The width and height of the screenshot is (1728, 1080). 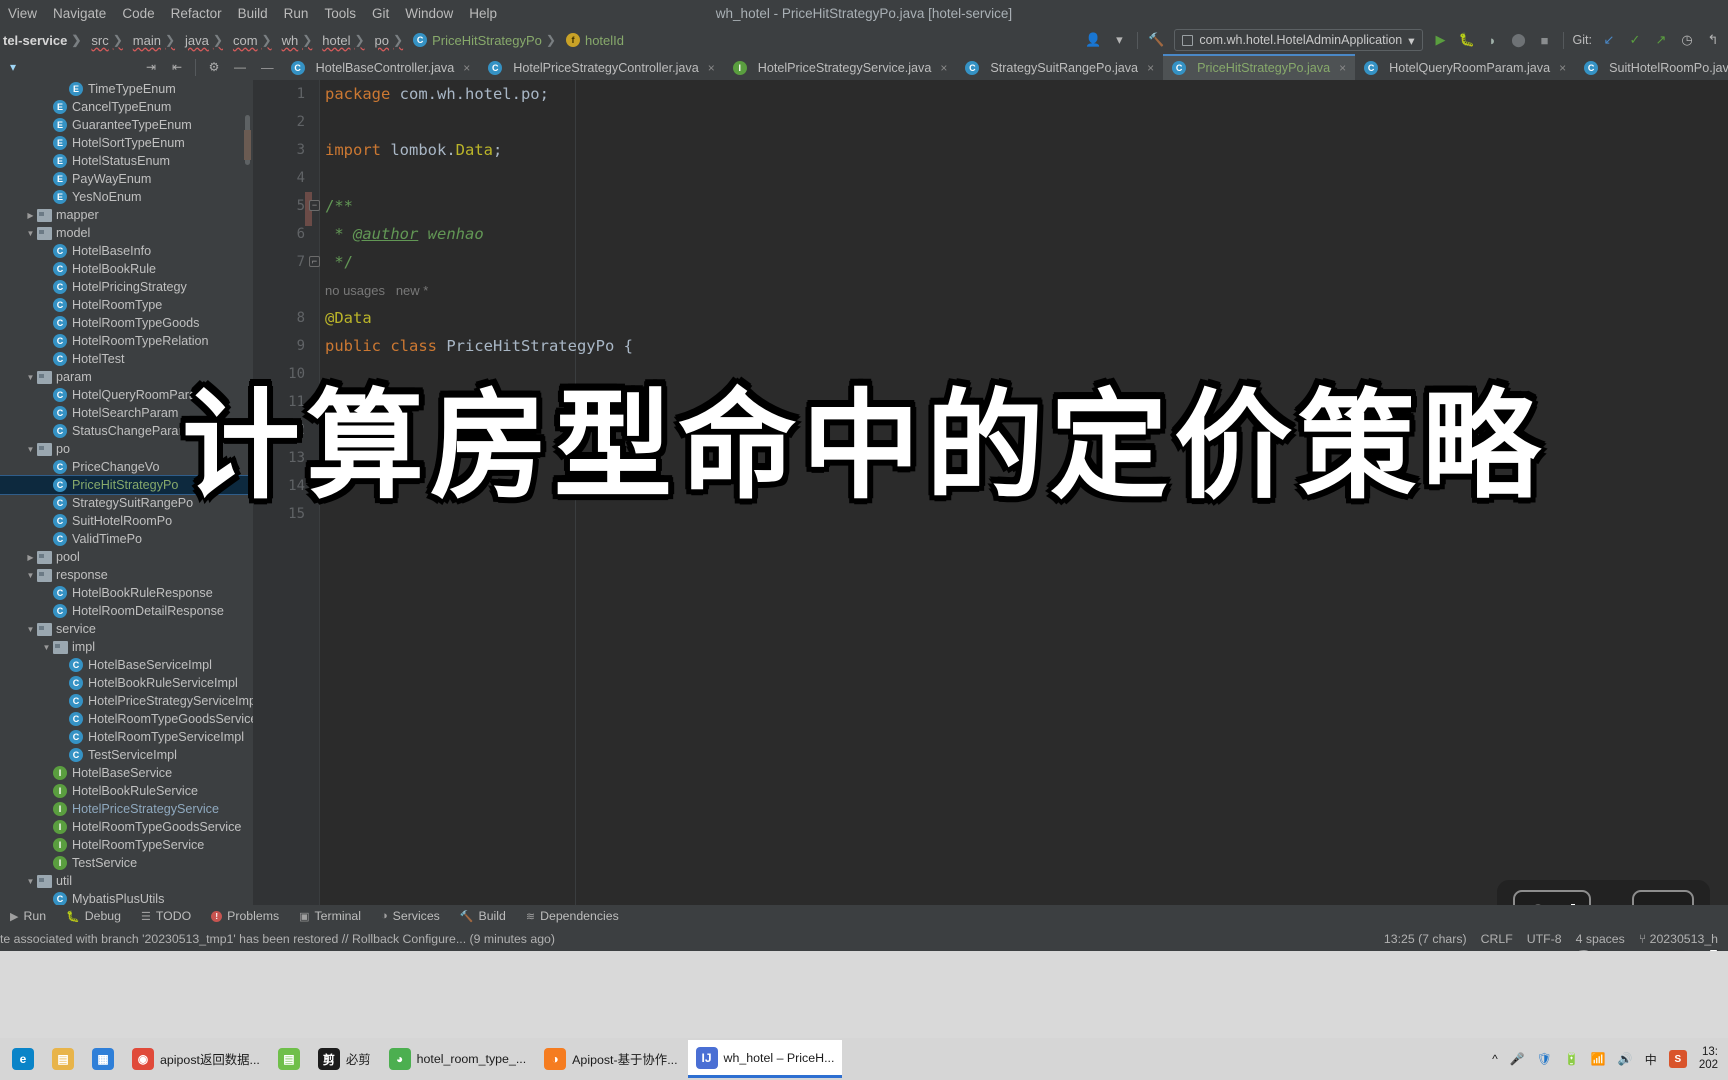 What do you see at coordinates (1465, 67) in the screenshot?
I see `editor-tab-hotelqueryroomparam: C HotelQueryRoomParam.java ×` at bounding box center [1465, 67].